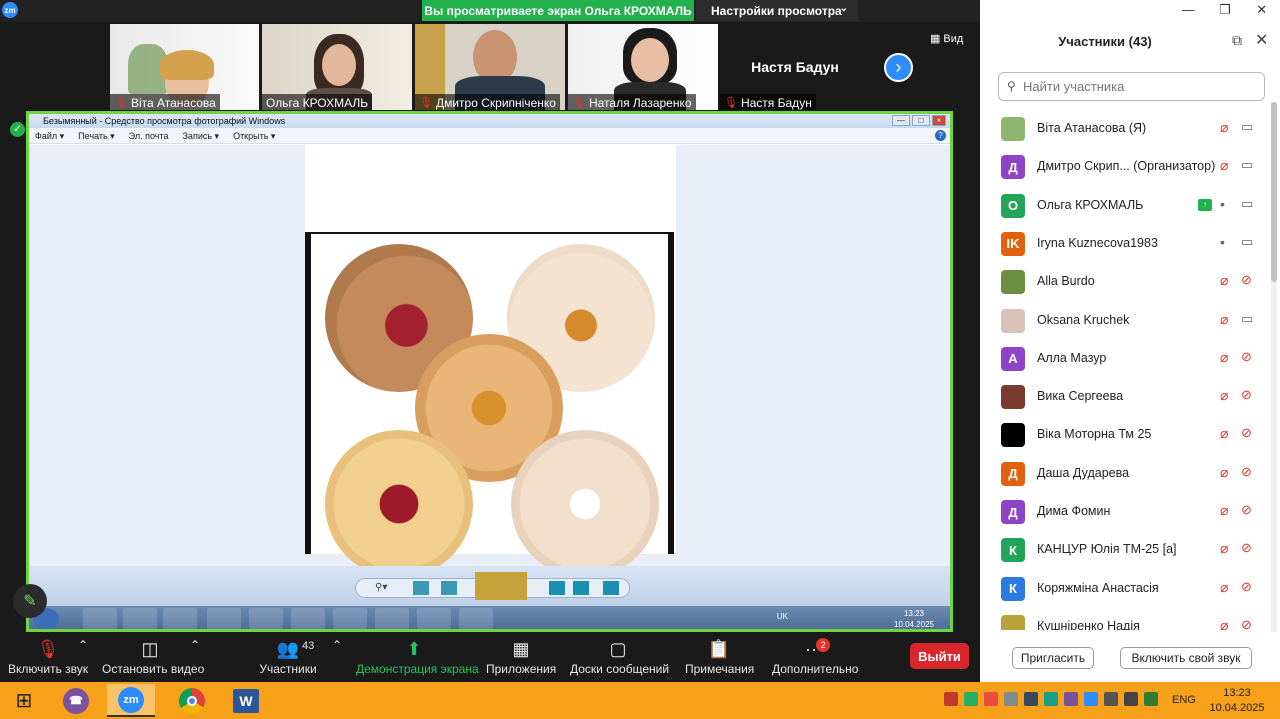  I want to click on participant-row: Д Дима Фомин ⌀ ⊘, so click(1125, 512).